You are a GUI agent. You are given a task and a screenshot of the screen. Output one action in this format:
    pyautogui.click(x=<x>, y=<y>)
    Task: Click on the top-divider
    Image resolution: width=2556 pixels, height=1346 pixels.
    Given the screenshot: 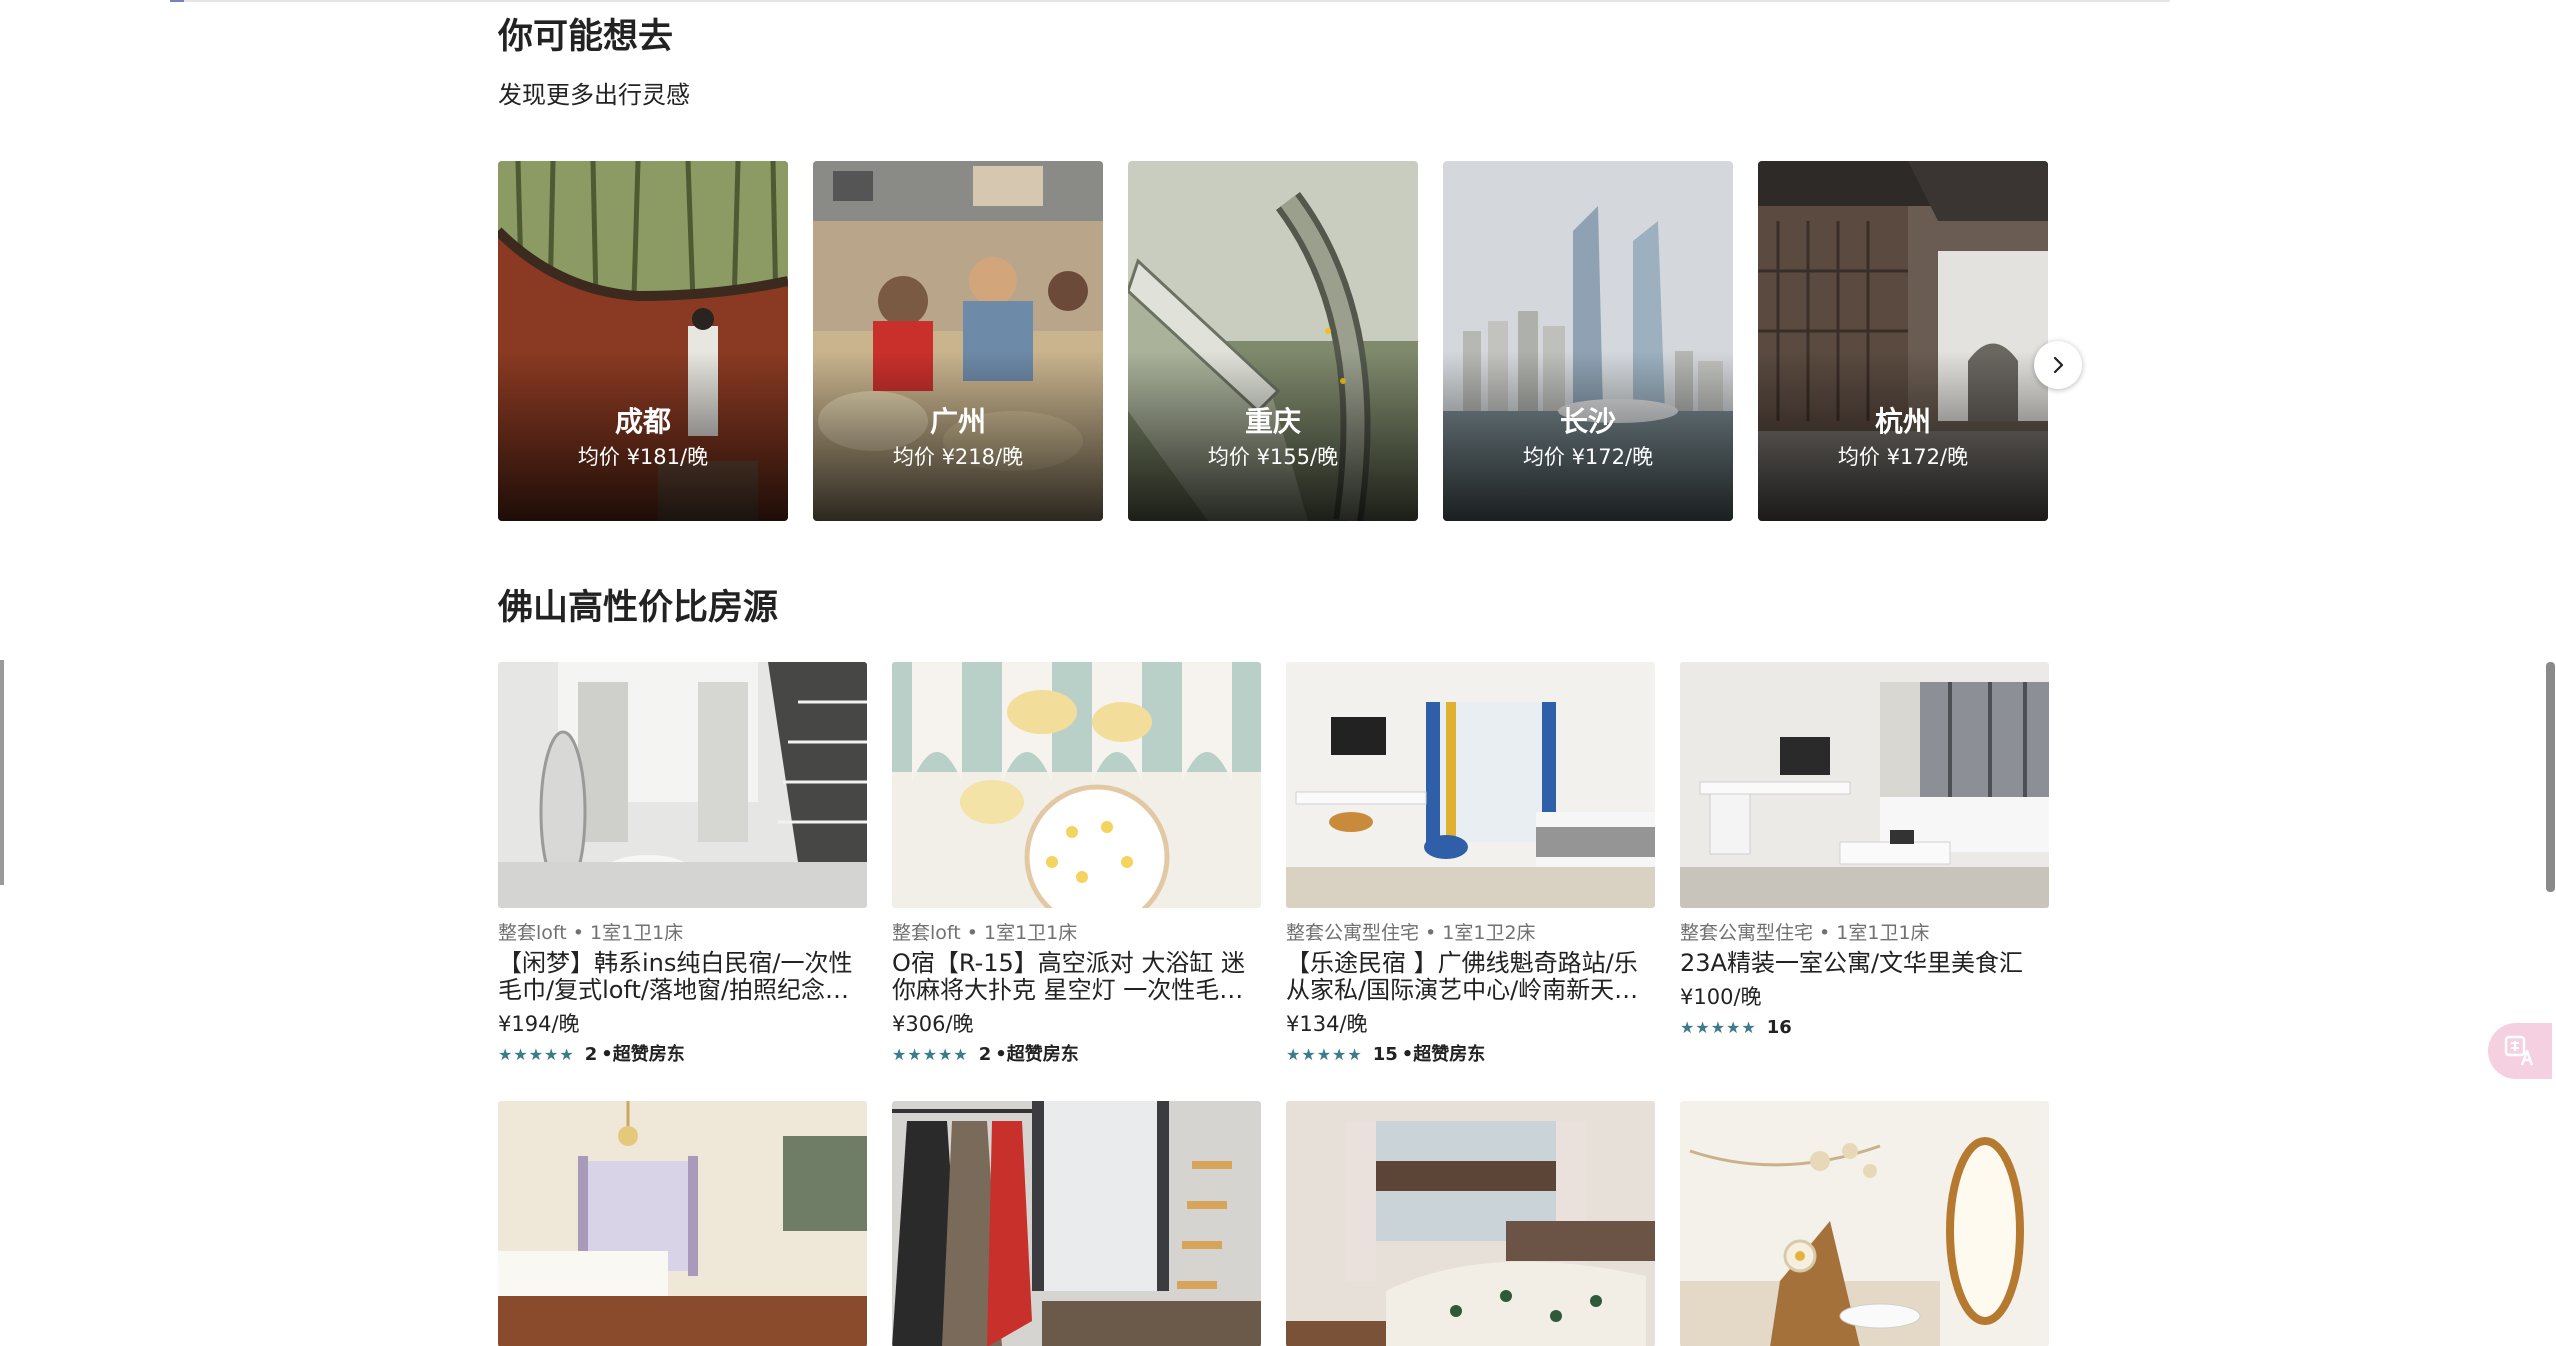 What is the action you would take?
    pyautogui.click(x=1170, y=1)
    